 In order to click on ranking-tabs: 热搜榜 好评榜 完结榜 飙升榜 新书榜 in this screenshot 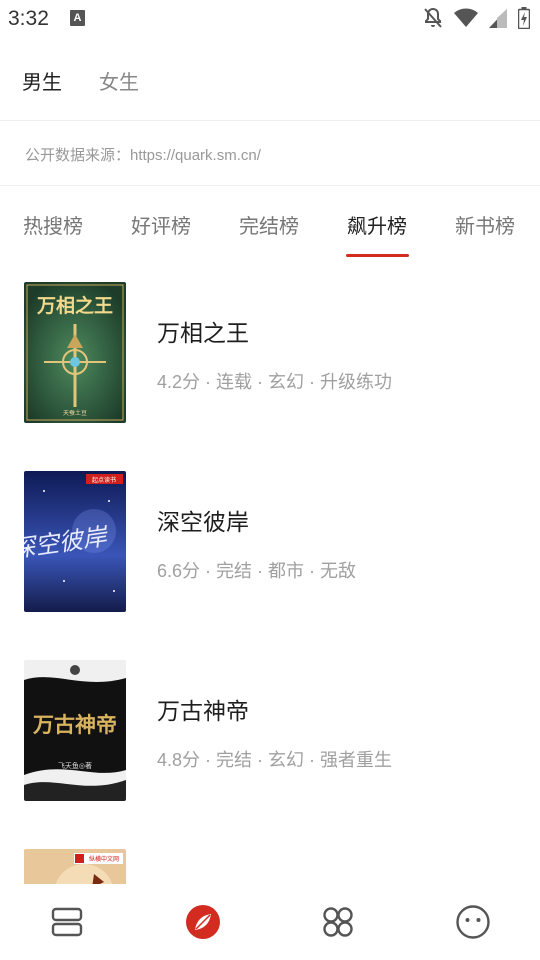, I will do `click(270, 233)`.